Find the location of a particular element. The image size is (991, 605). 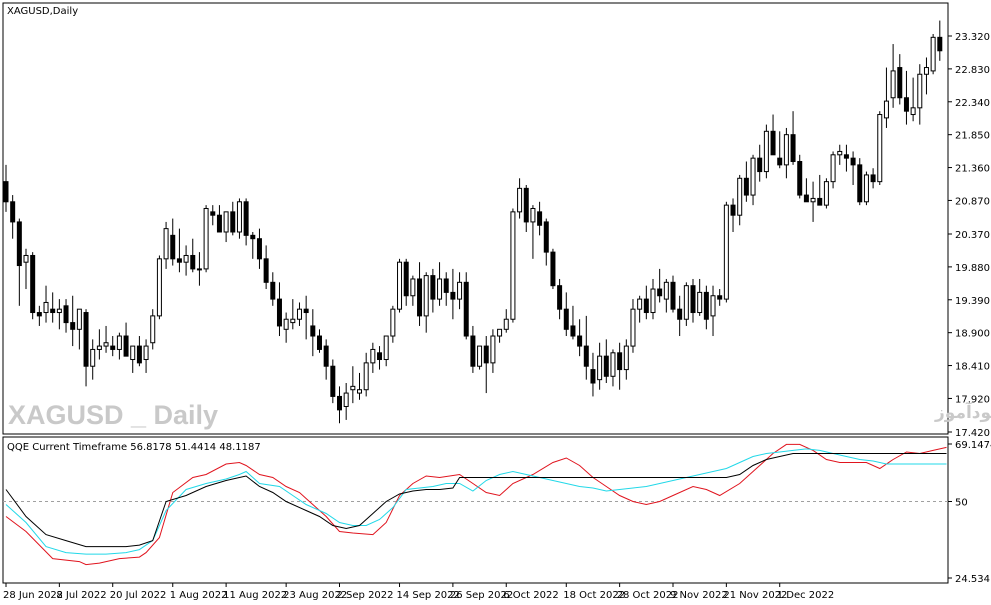

time-tick-label: 28 Jun 2022 is located at coordinates (33, 595).